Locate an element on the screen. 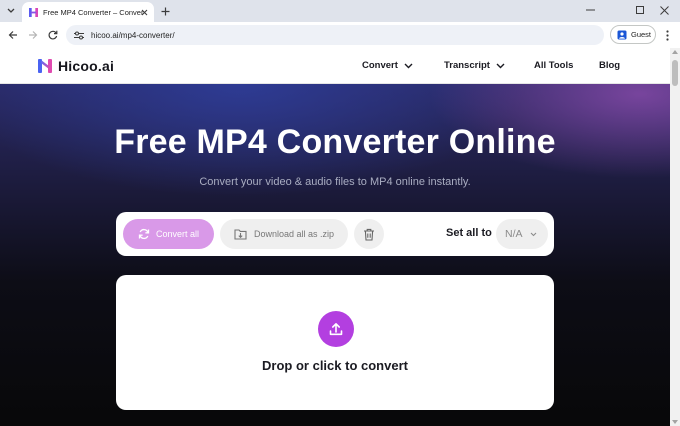  nav-blog-label: Blog is located at coordinates (610, 65).